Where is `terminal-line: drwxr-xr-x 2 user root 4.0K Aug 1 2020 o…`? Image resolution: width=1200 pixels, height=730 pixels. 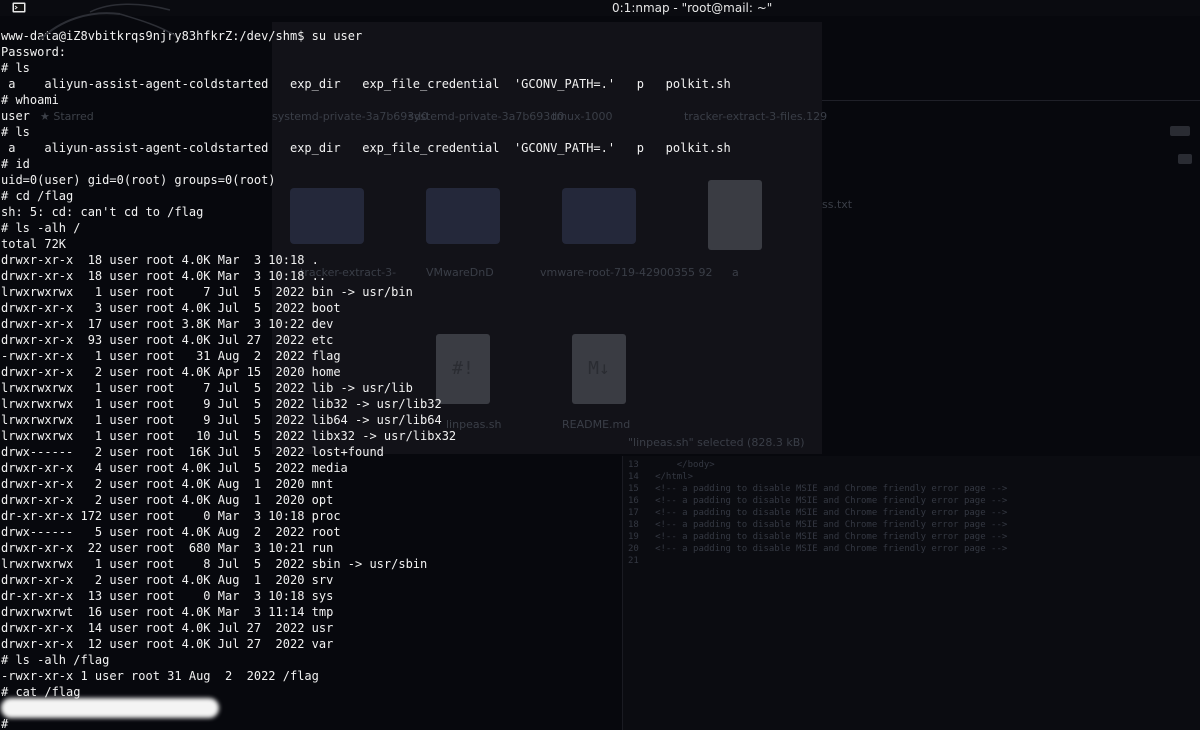
terminal-line: drwxr-xr-x 2 user root 4.0K Aug 1 2020 o… is located at coordinates (167, 500).